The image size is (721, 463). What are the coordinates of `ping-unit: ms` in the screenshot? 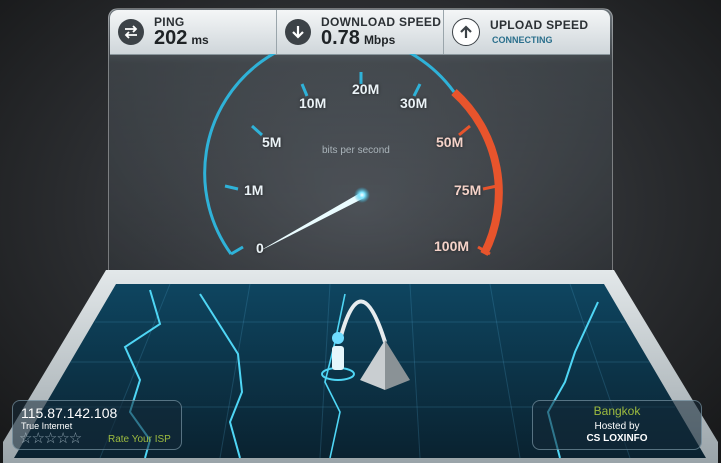 It's located at (200, 40).